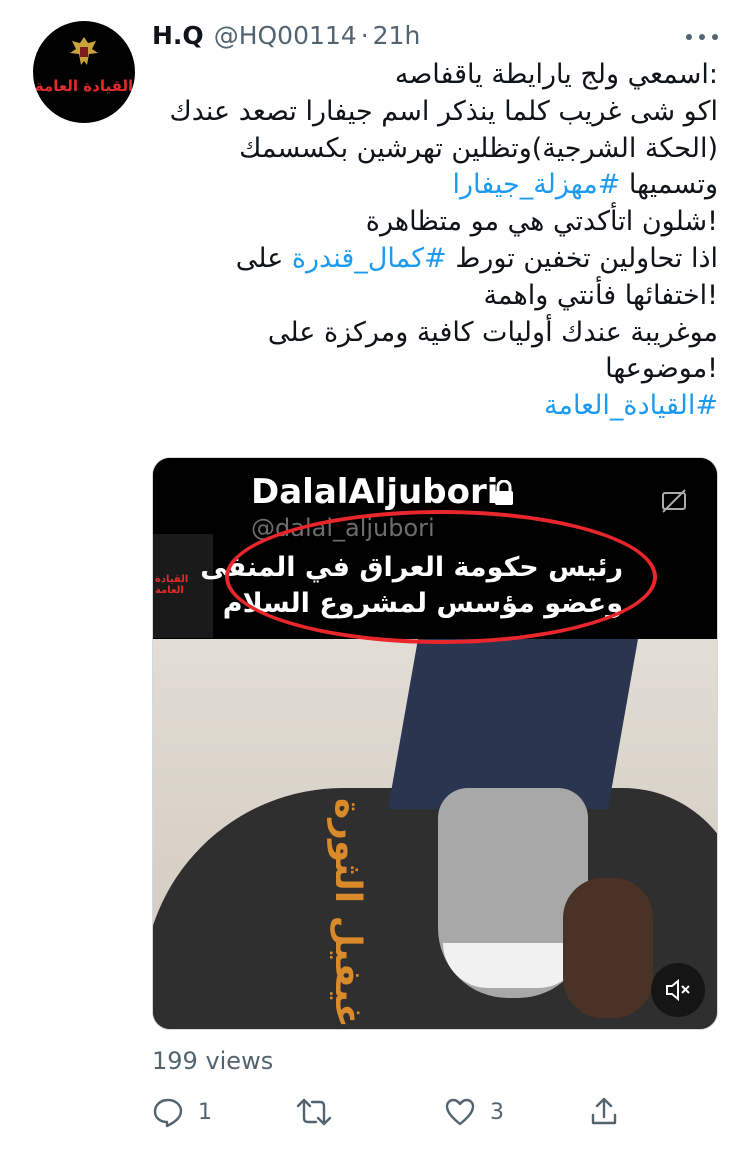 The height and width of the screenshot is (1153, 750). What do you see at coordinates (661, 369) in the screenshot?
I see `tweet-text-segment: !موضوعها` at bounding box center [661, 369].